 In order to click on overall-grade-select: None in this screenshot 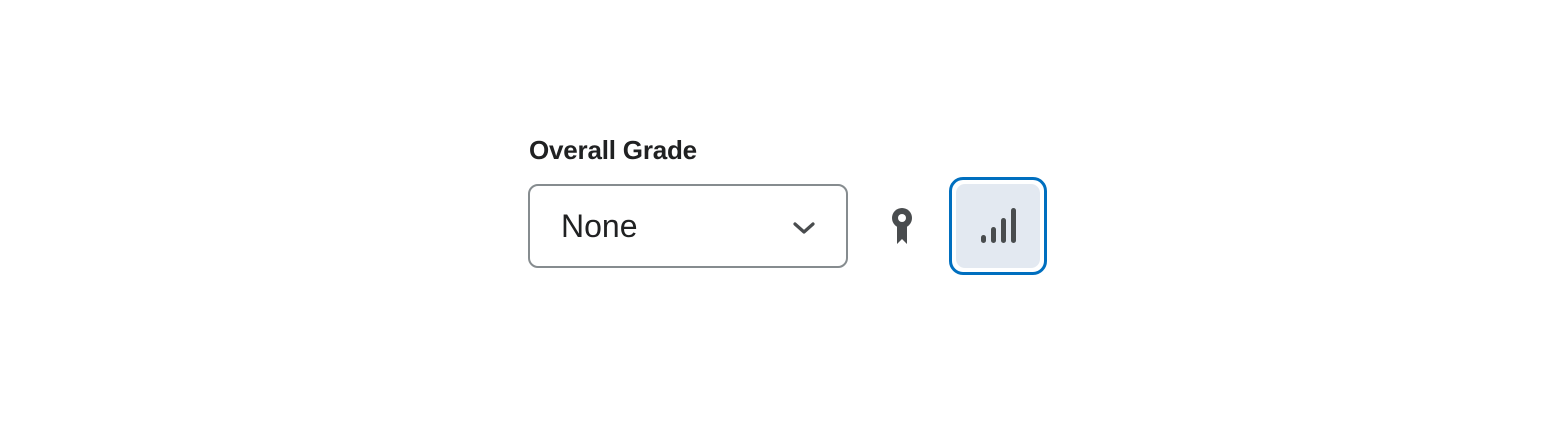, I will do `click(688, 226)`.